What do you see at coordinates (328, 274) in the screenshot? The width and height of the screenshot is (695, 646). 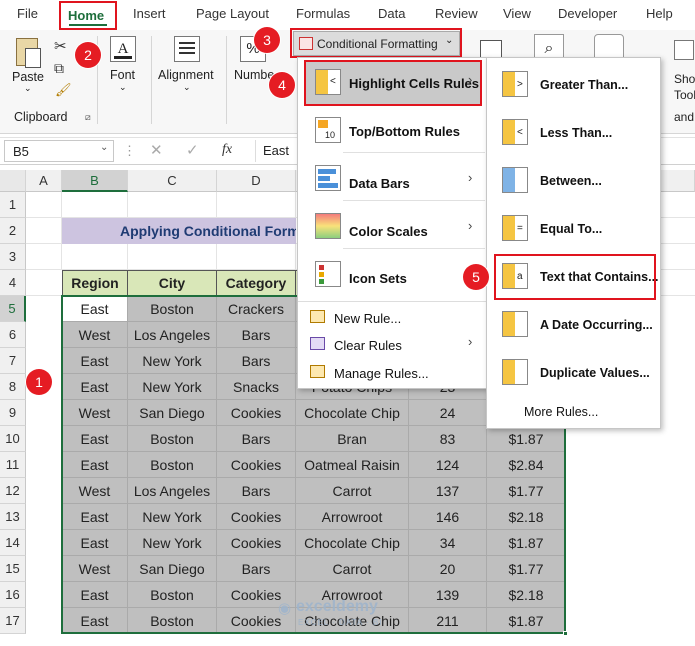 I see `icon-sets-icon` at bounding box center [328, 274].